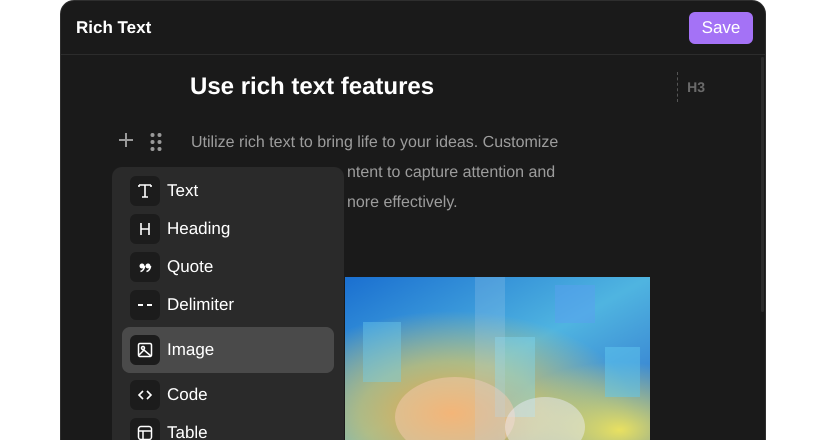  What do you see at coordinates (228, 395) in the screenshot?
I see `menu-item: Code` at bounding box center [228, 395].